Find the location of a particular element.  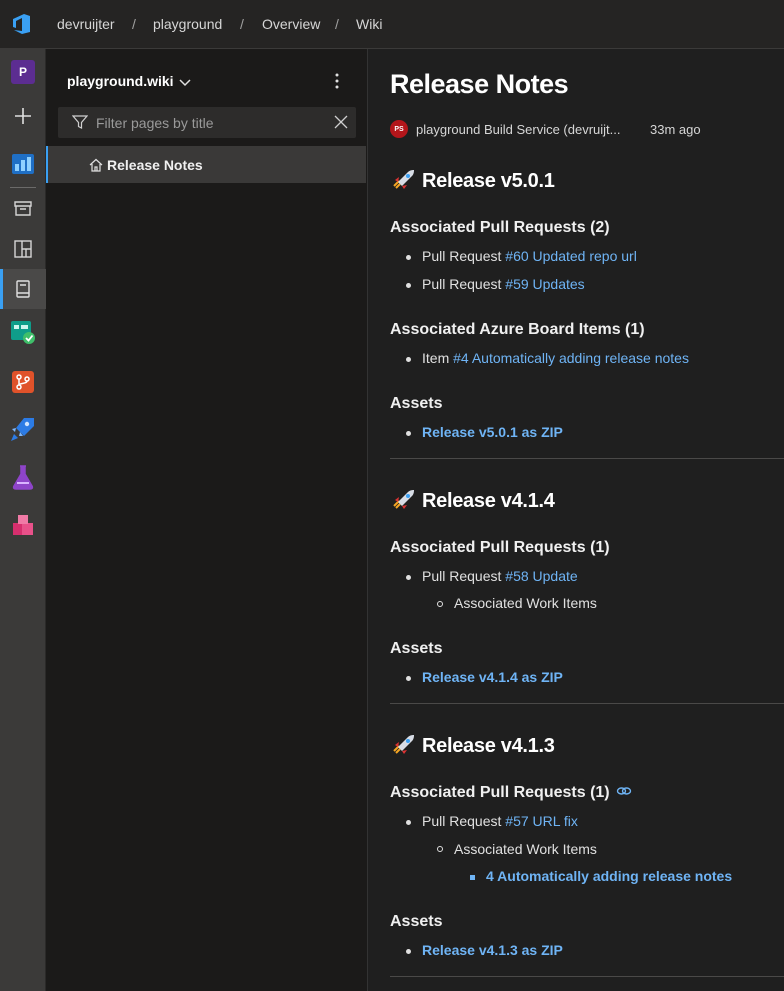

asset-zip-link: Release v4.1.3 as ZIP is located at coordinates (492, 950).